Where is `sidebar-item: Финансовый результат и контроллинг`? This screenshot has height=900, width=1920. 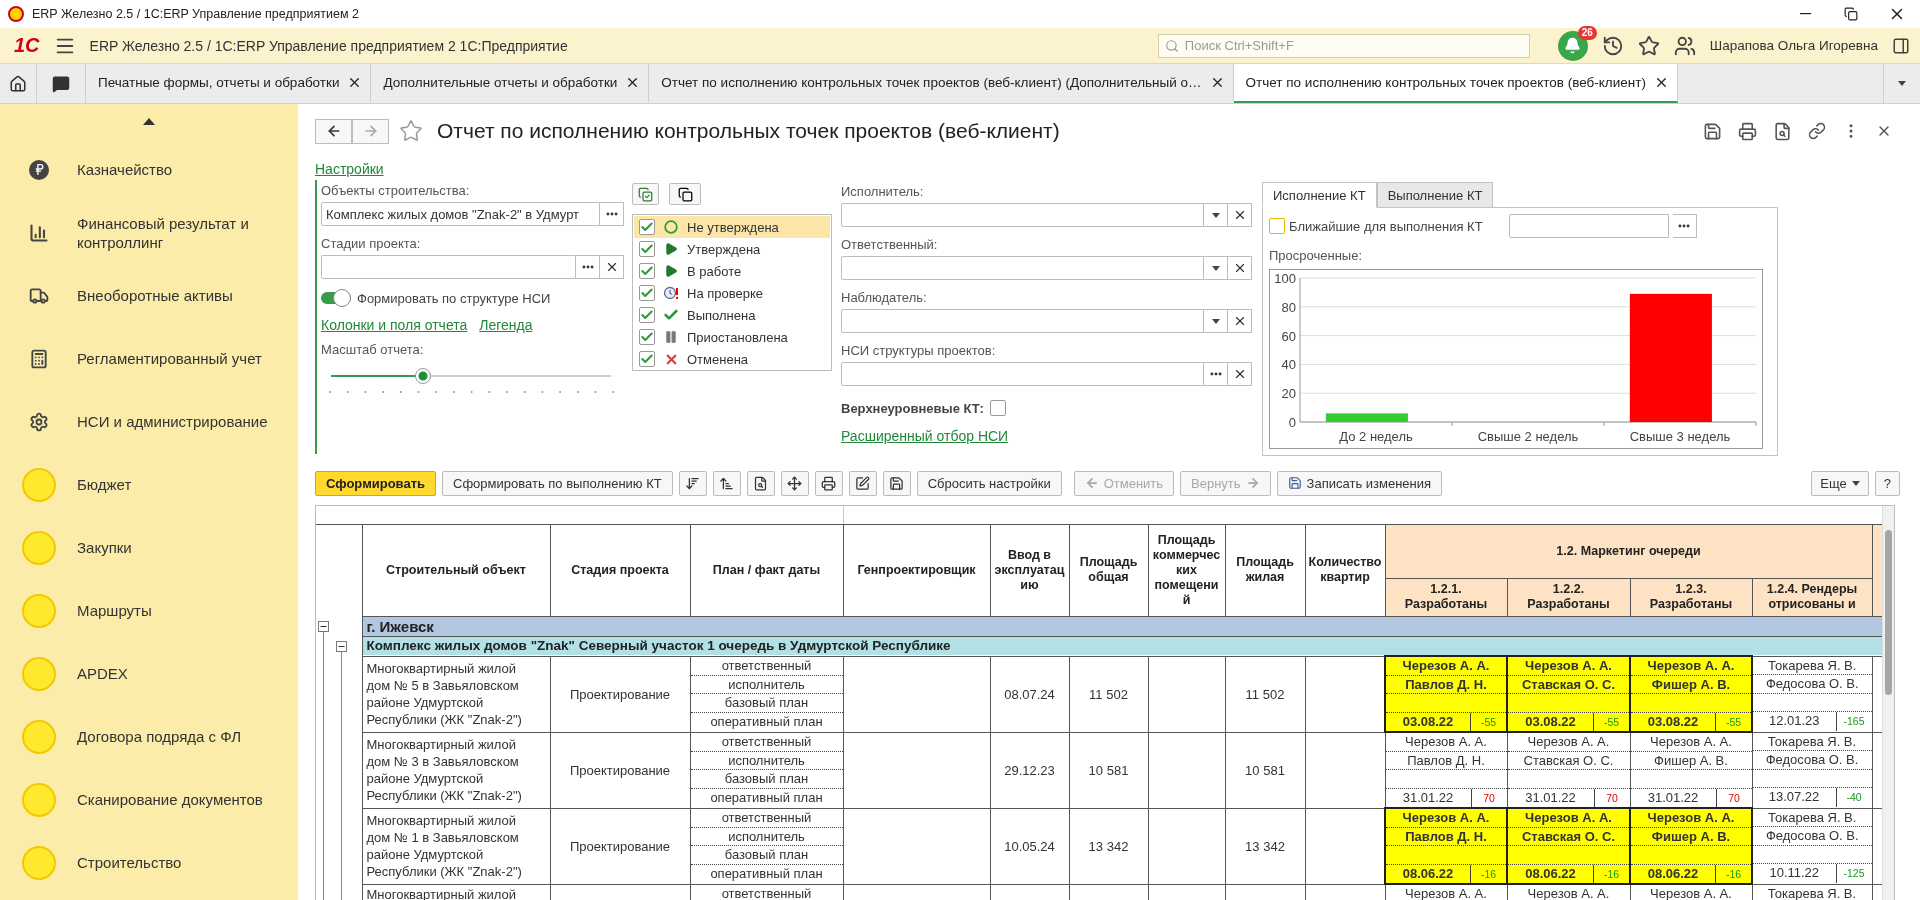
sidebar-item: Финансовый результат и контроллинг is located at coordinates (149, 232).